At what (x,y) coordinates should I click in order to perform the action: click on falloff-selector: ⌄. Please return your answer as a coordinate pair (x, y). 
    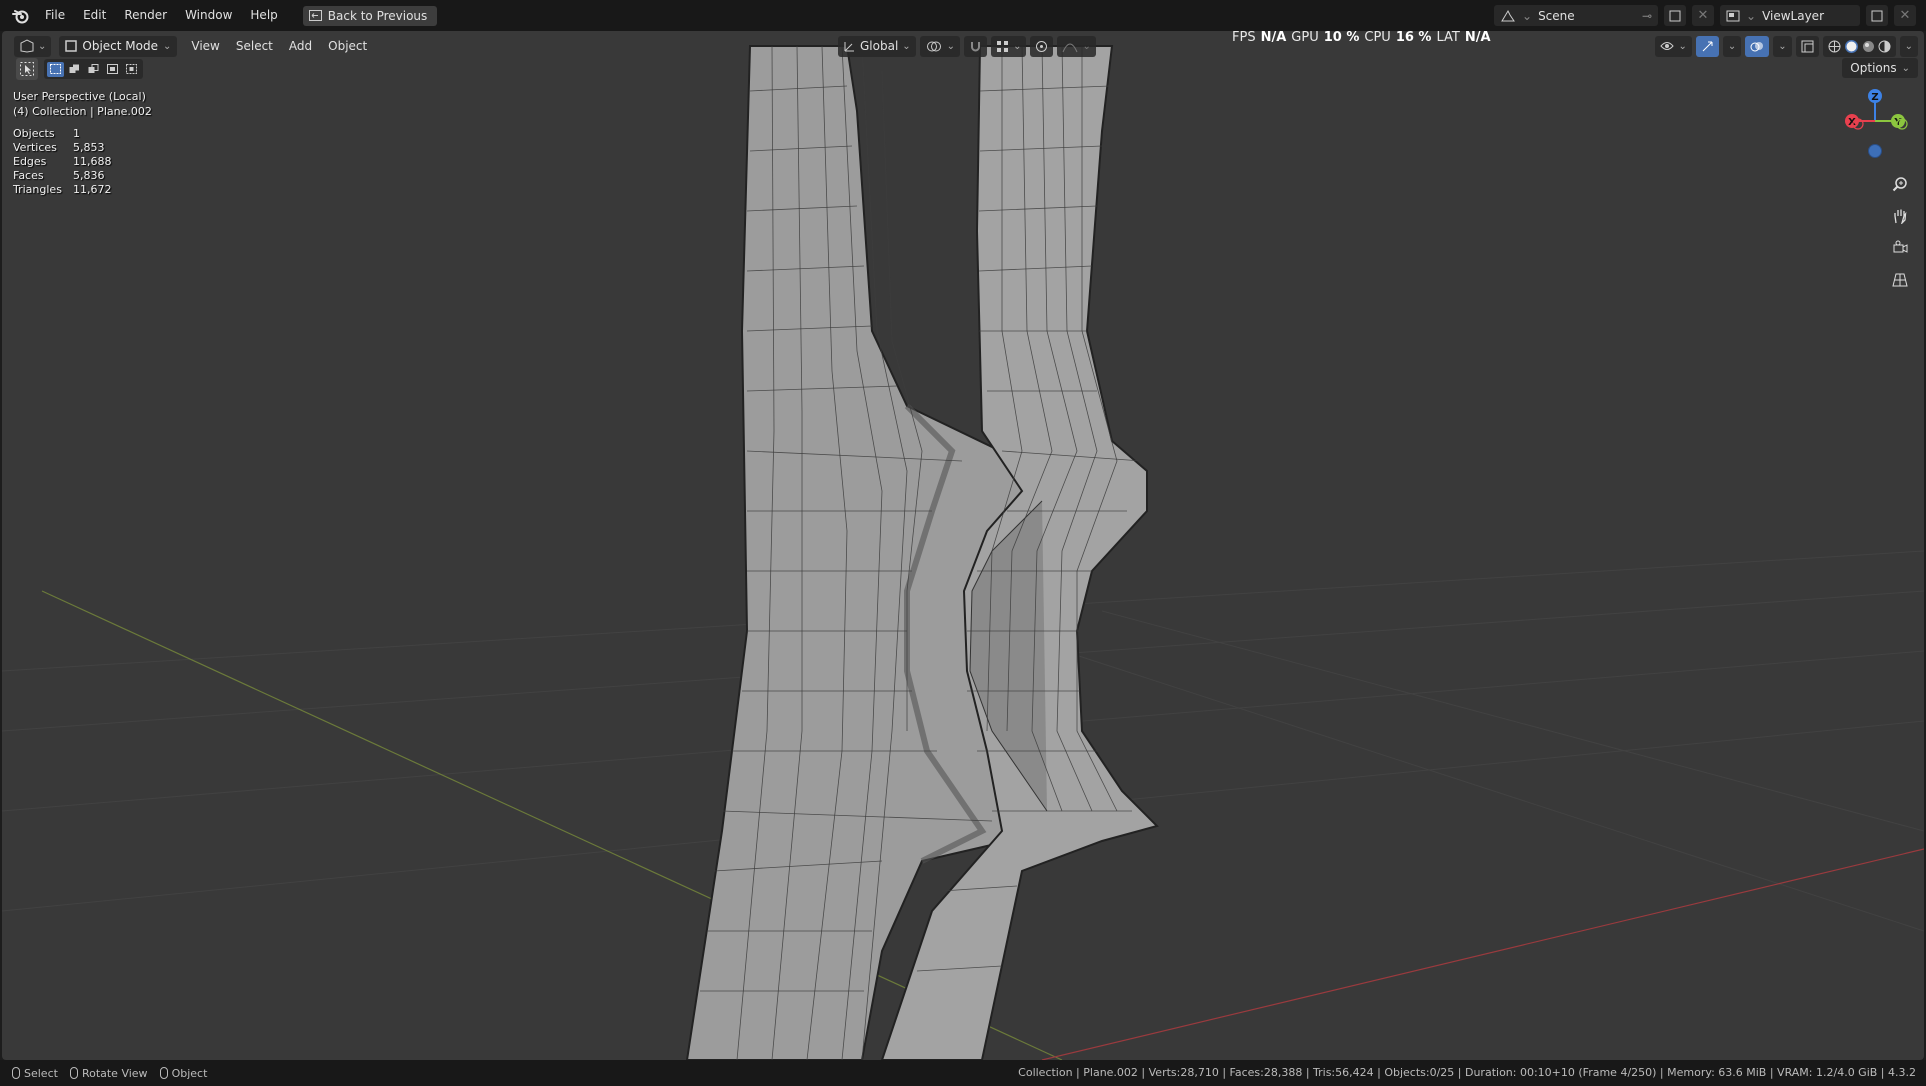
    Looking at the image, I should click on (1076, 46).